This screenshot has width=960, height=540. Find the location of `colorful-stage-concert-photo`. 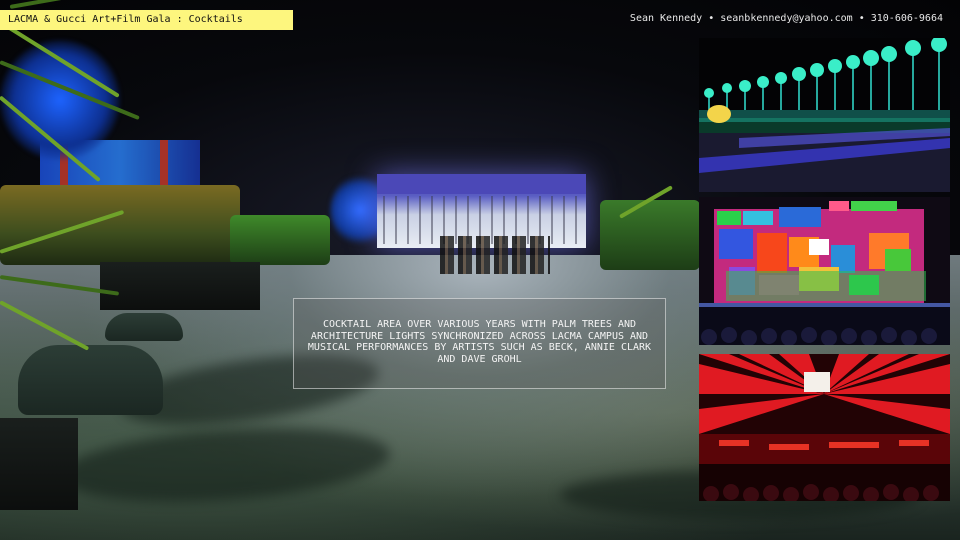

colorful-stage-concert-photo is located at coordinates (824, 271).